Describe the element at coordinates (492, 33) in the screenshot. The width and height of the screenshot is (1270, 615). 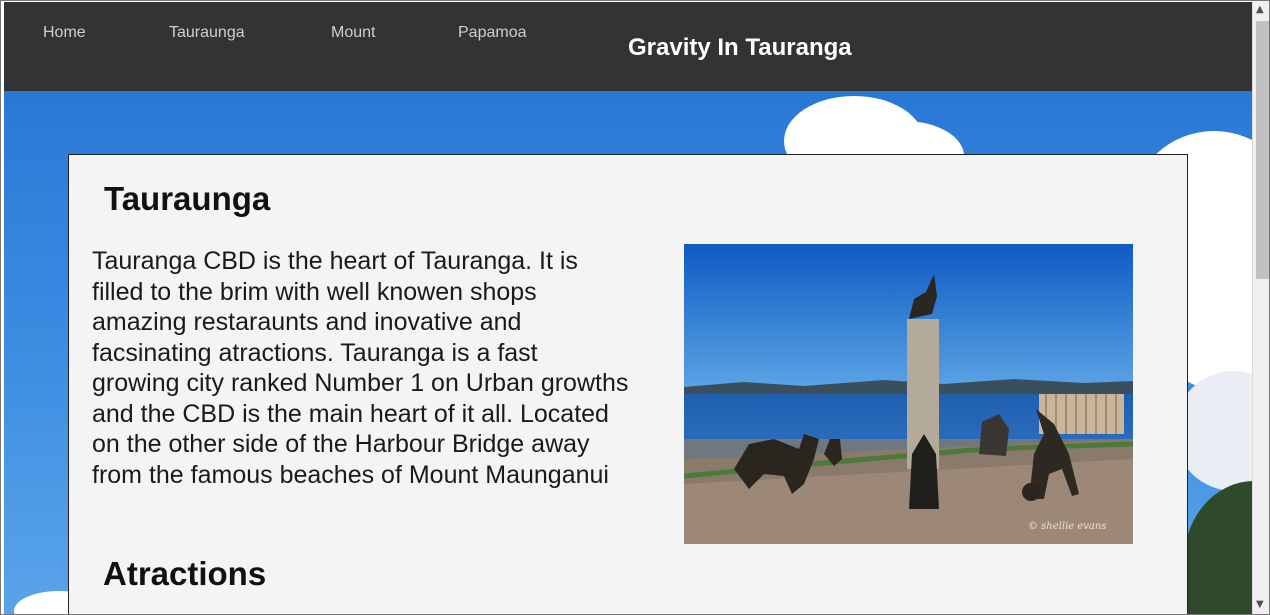
I see `nav-link-papamoa: Papamoa` at that location.